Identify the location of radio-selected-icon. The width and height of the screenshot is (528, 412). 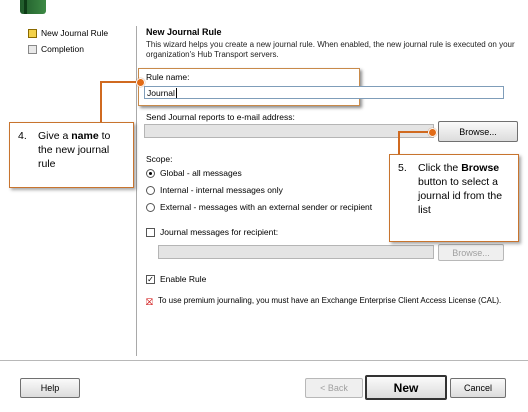
(150, 173).